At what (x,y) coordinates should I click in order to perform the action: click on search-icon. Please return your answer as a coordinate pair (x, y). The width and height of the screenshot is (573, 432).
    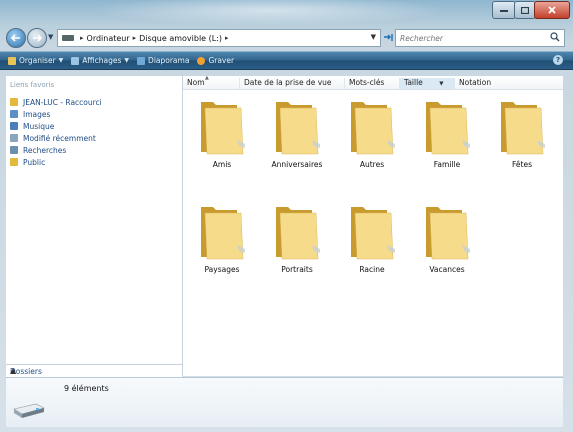
    Looking at the image, I should click on (555, 37).